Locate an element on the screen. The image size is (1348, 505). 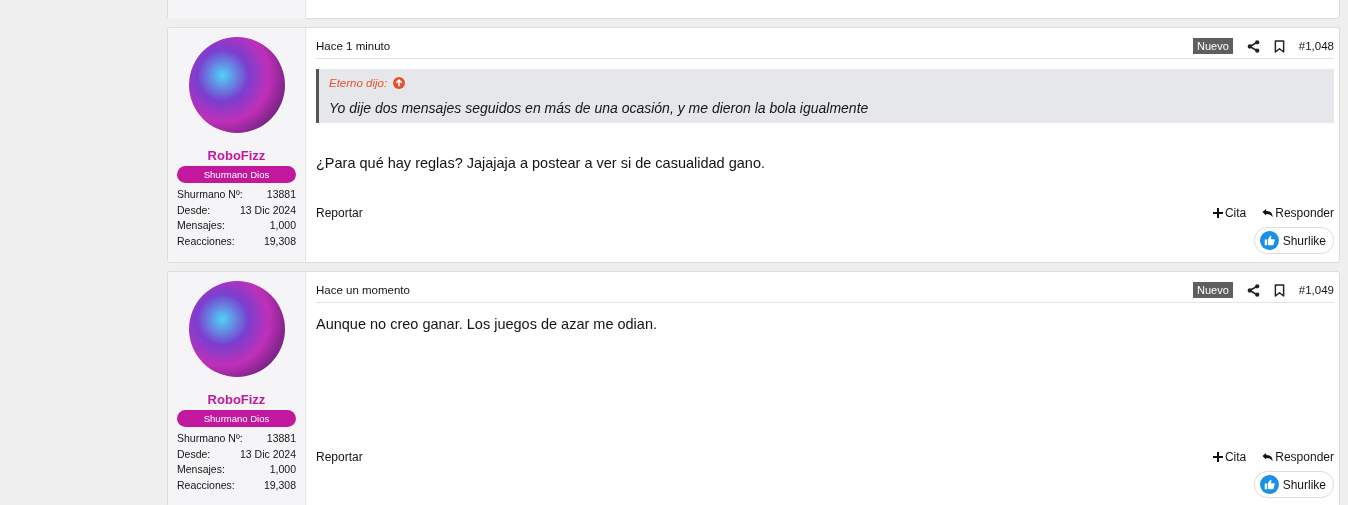
post-number-link: #1,048 is located at coordinates (1316, 46).